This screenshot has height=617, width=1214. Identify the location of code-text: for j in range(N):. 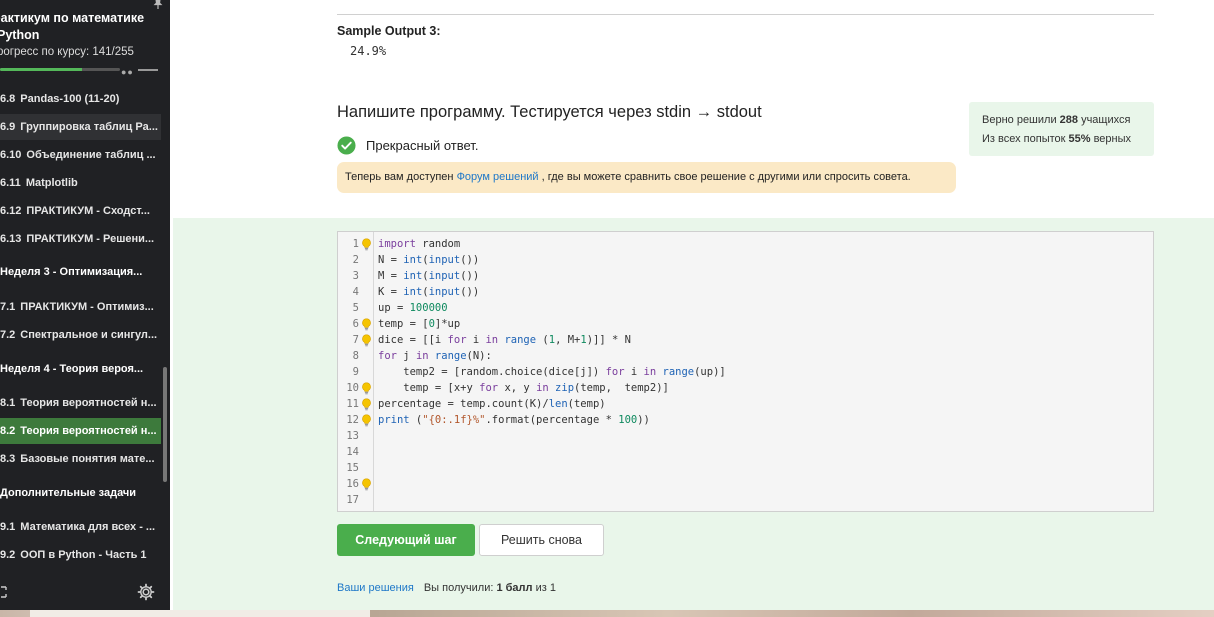
(435, 356).